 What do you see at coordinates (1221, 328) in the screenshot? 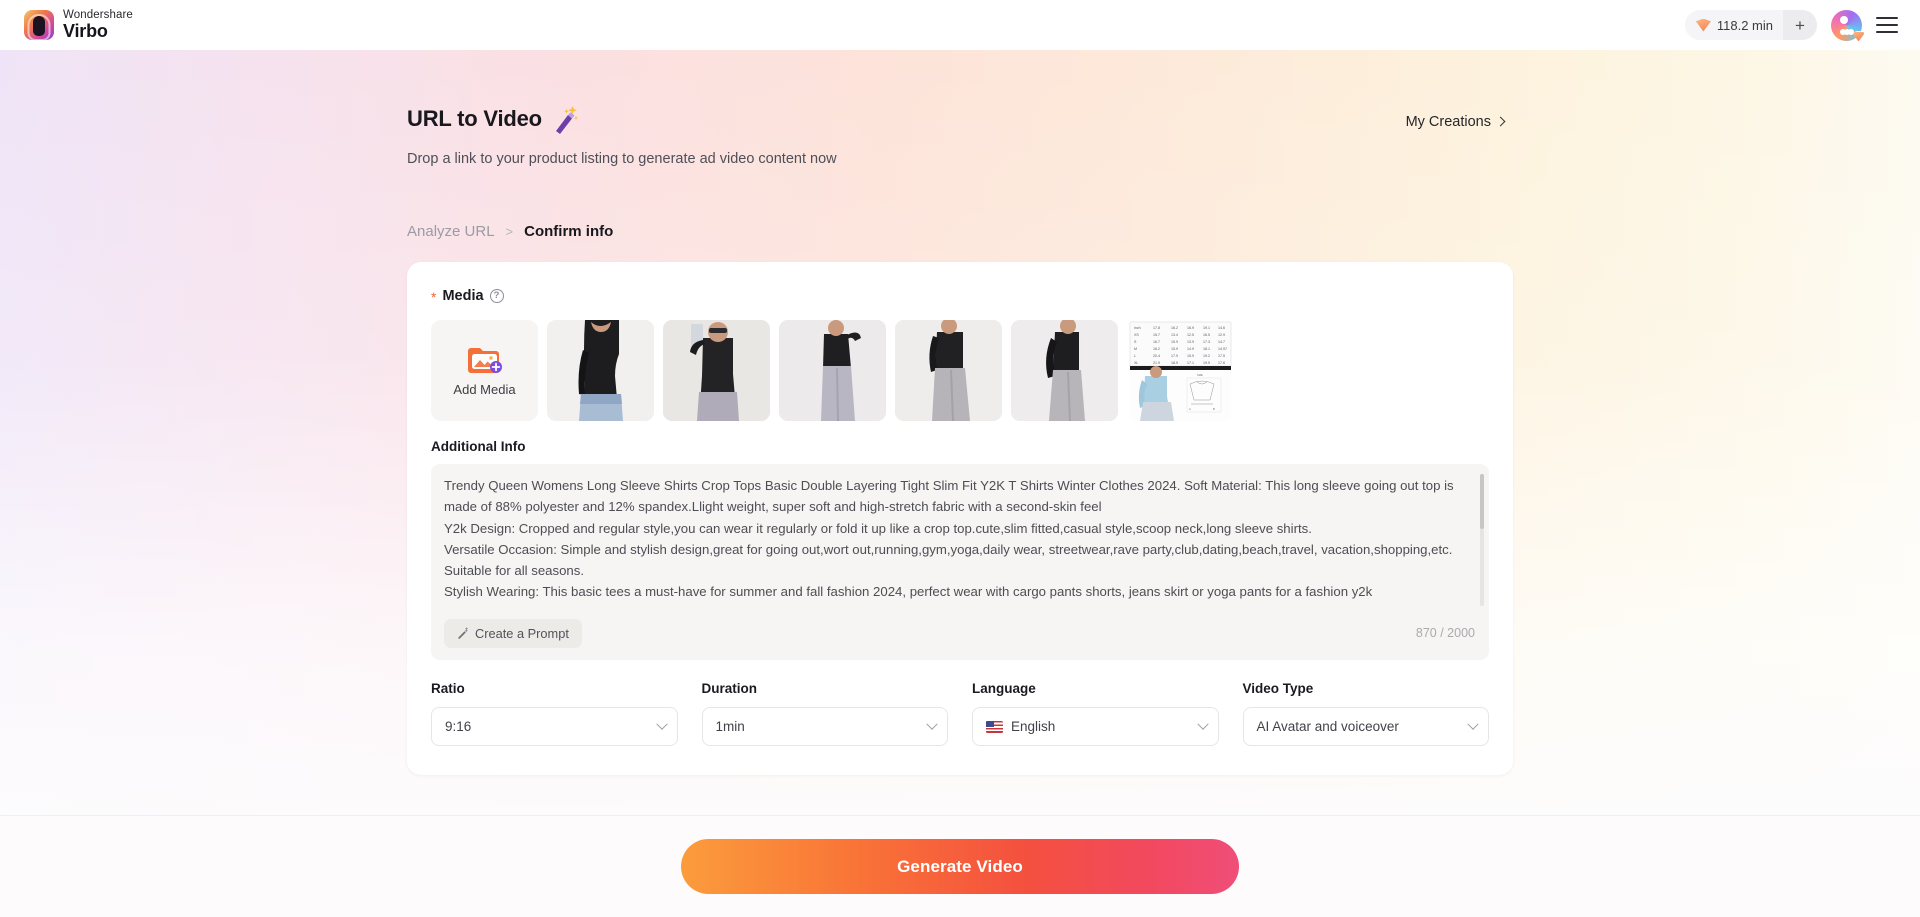
I see `svg-text: 14.6` at bounding box center [1221, 328].